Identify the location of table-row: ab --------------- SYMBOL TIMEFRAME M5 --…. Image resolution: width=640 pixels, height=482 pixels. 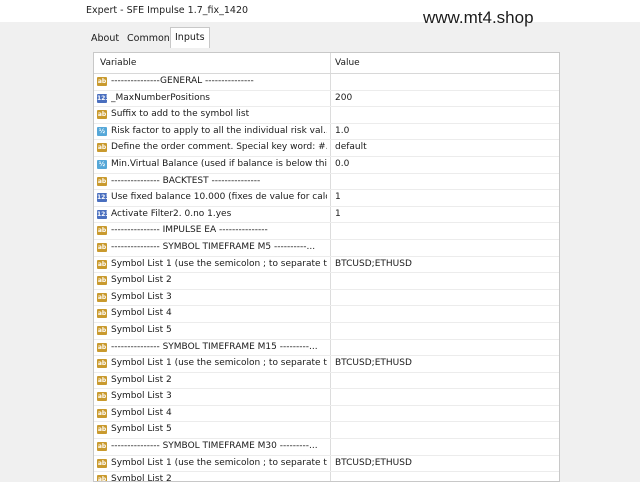
(326, 248).